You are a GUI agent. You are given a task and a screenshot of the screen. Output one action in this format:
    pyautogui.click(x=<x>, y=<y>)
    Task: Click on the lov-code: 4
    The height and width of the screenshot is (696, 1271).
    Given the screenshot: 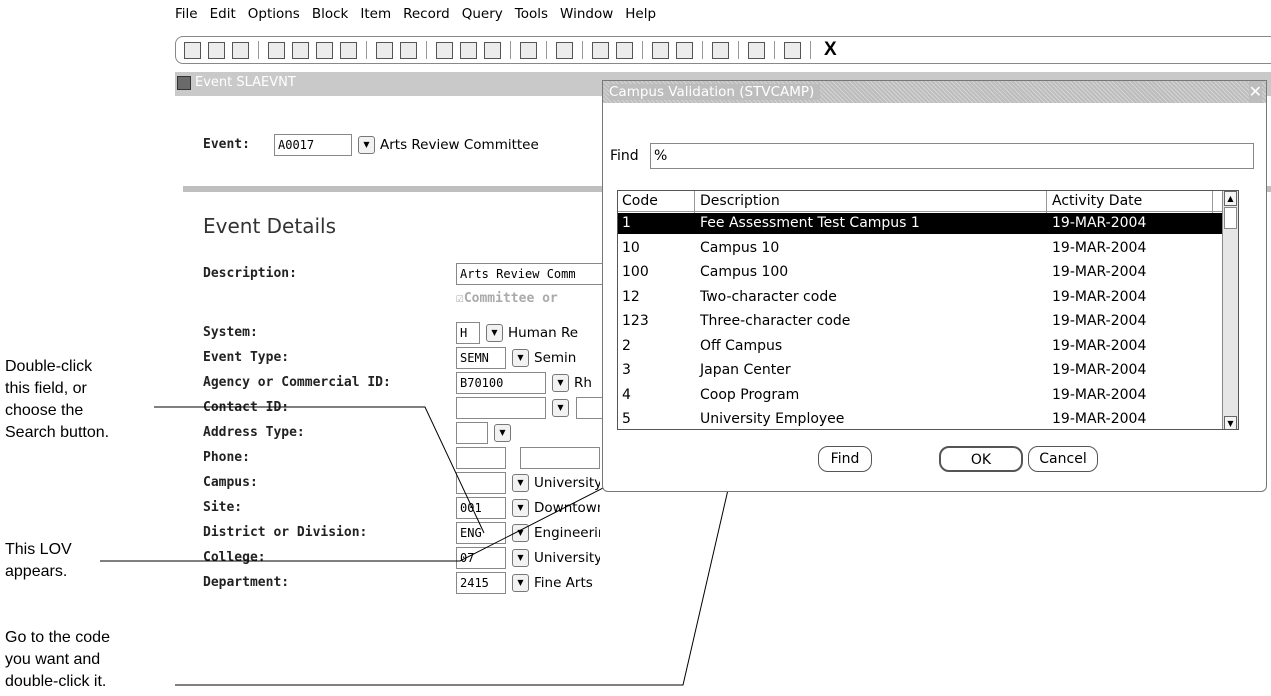 What is the action you would take?
    pyautogui.click(x=626, y=394)
    